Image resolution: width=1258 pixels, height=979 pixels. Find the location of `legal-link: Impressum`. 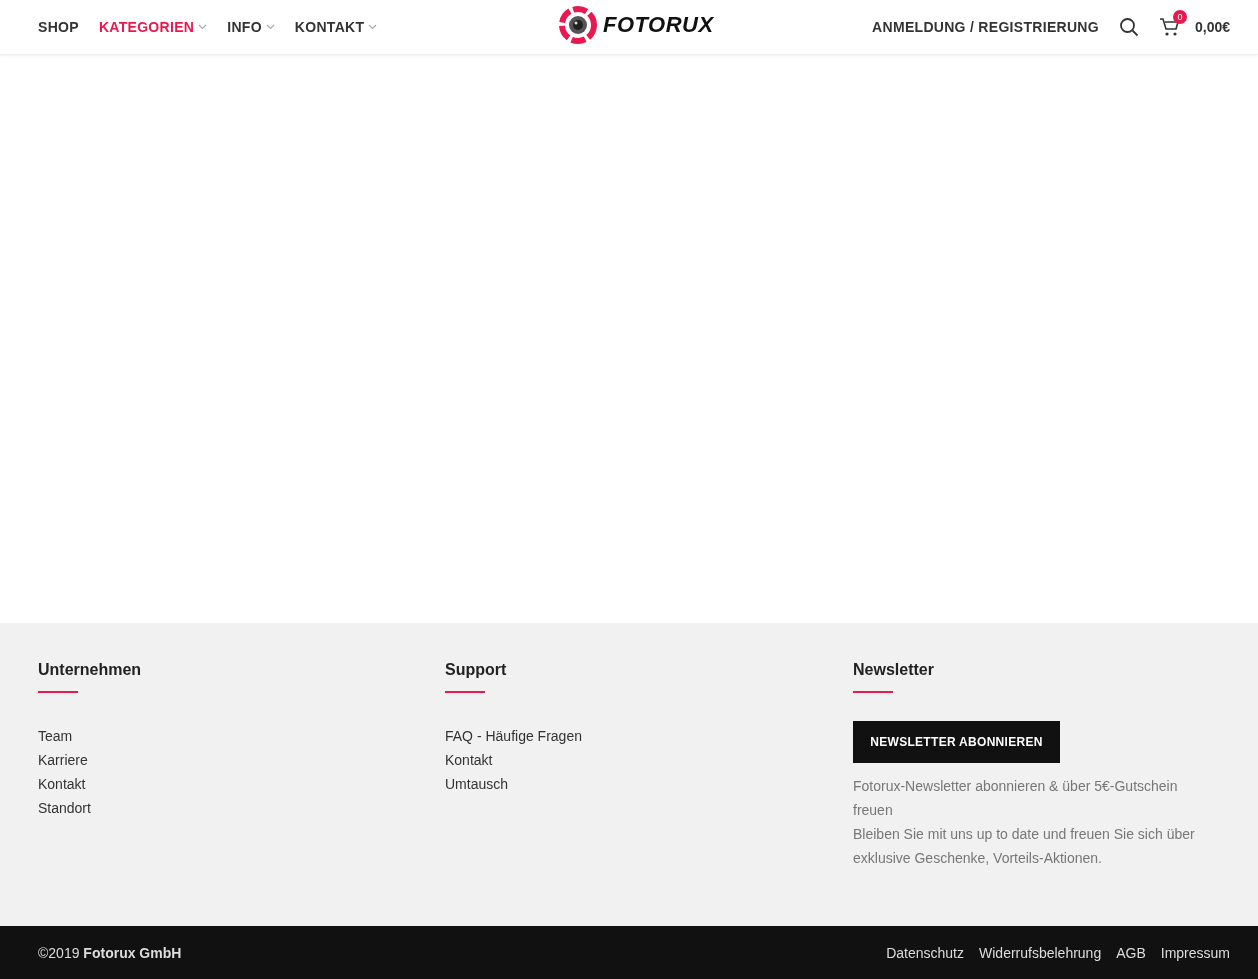

legal-link: Impressum is located at coordinates (1195, 952).